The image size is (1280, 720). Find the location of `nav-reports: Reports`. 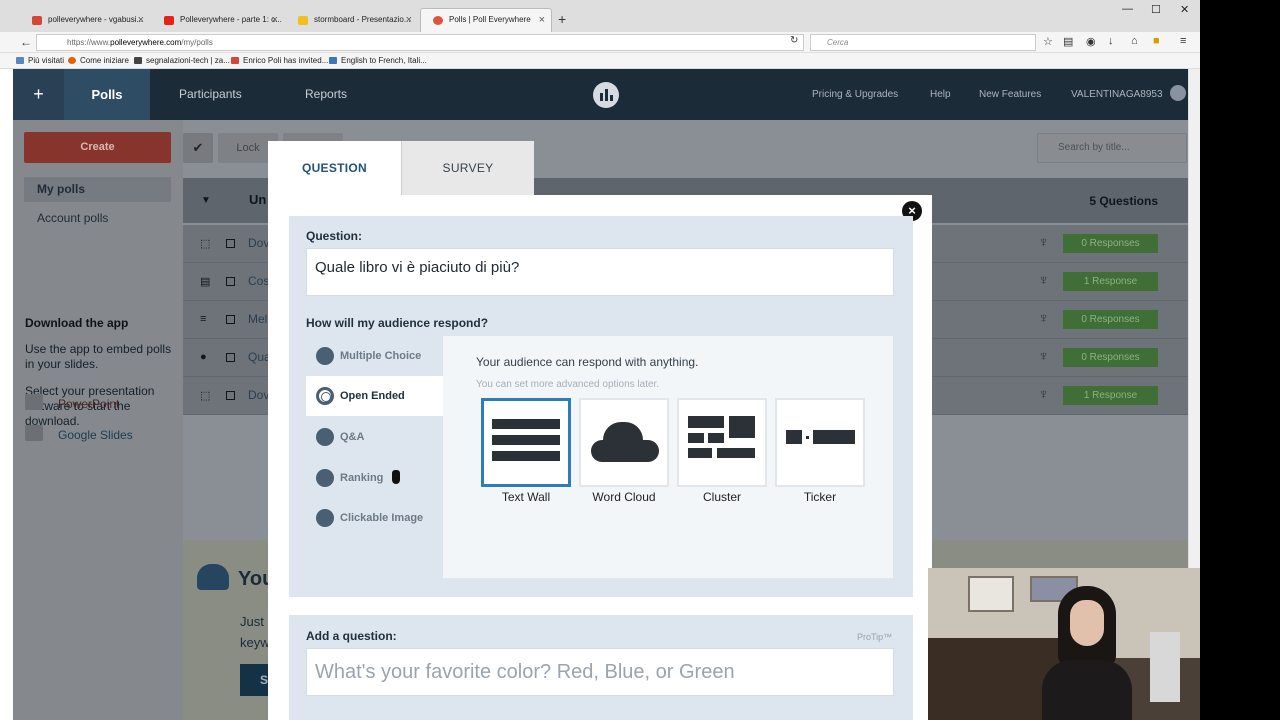

nav-reports: Reports is located at coordinates (326, 94).